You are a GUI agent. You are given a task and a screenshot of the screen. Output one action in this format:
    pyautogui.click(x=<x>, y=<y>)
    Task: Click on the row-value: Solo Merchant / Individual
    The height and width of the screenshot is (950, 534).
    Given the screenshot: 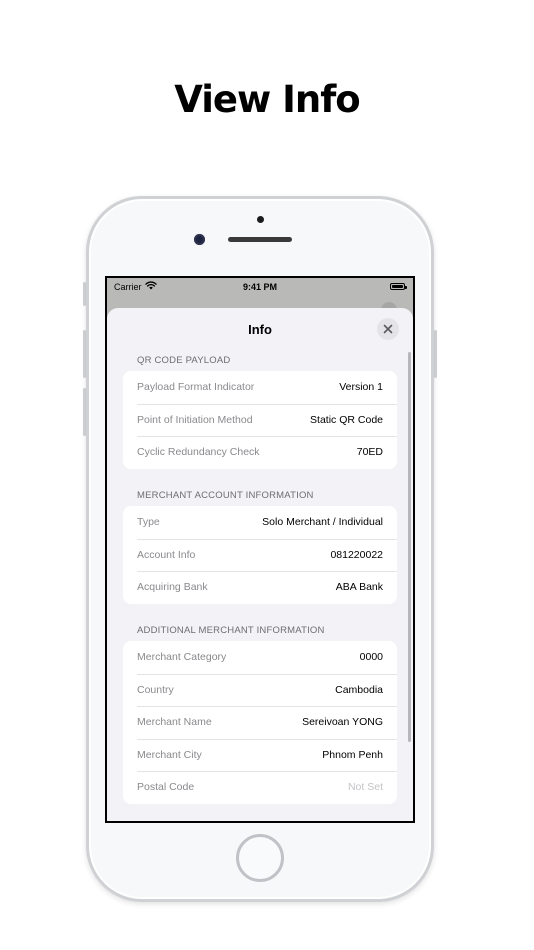 What is the action you would take?
    pyautogui.click(x=322, y=522)
    